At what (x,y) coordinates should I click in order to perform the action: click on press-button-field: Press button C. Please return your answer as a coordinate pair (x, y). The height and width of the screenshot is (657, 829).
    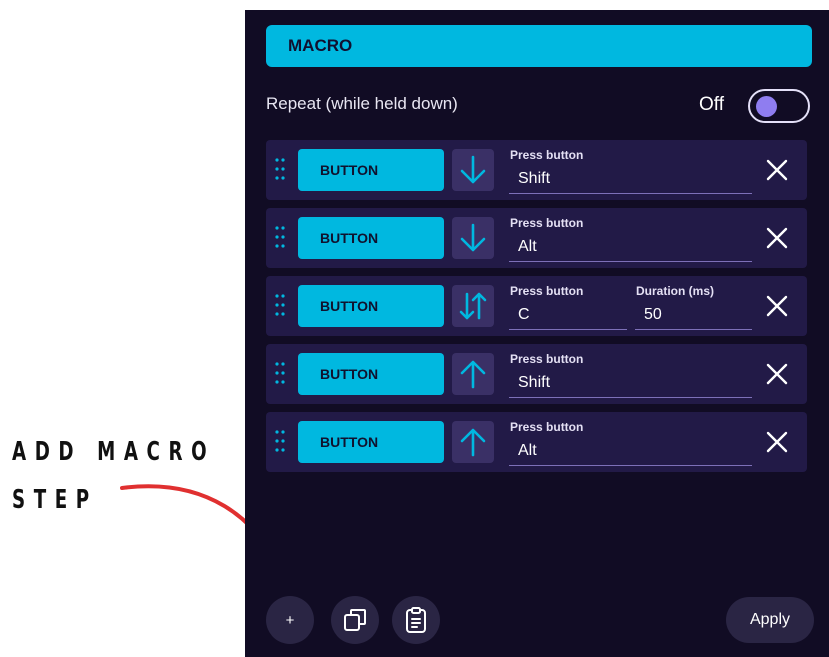
    Looking at the image, I should click on (568, 306).